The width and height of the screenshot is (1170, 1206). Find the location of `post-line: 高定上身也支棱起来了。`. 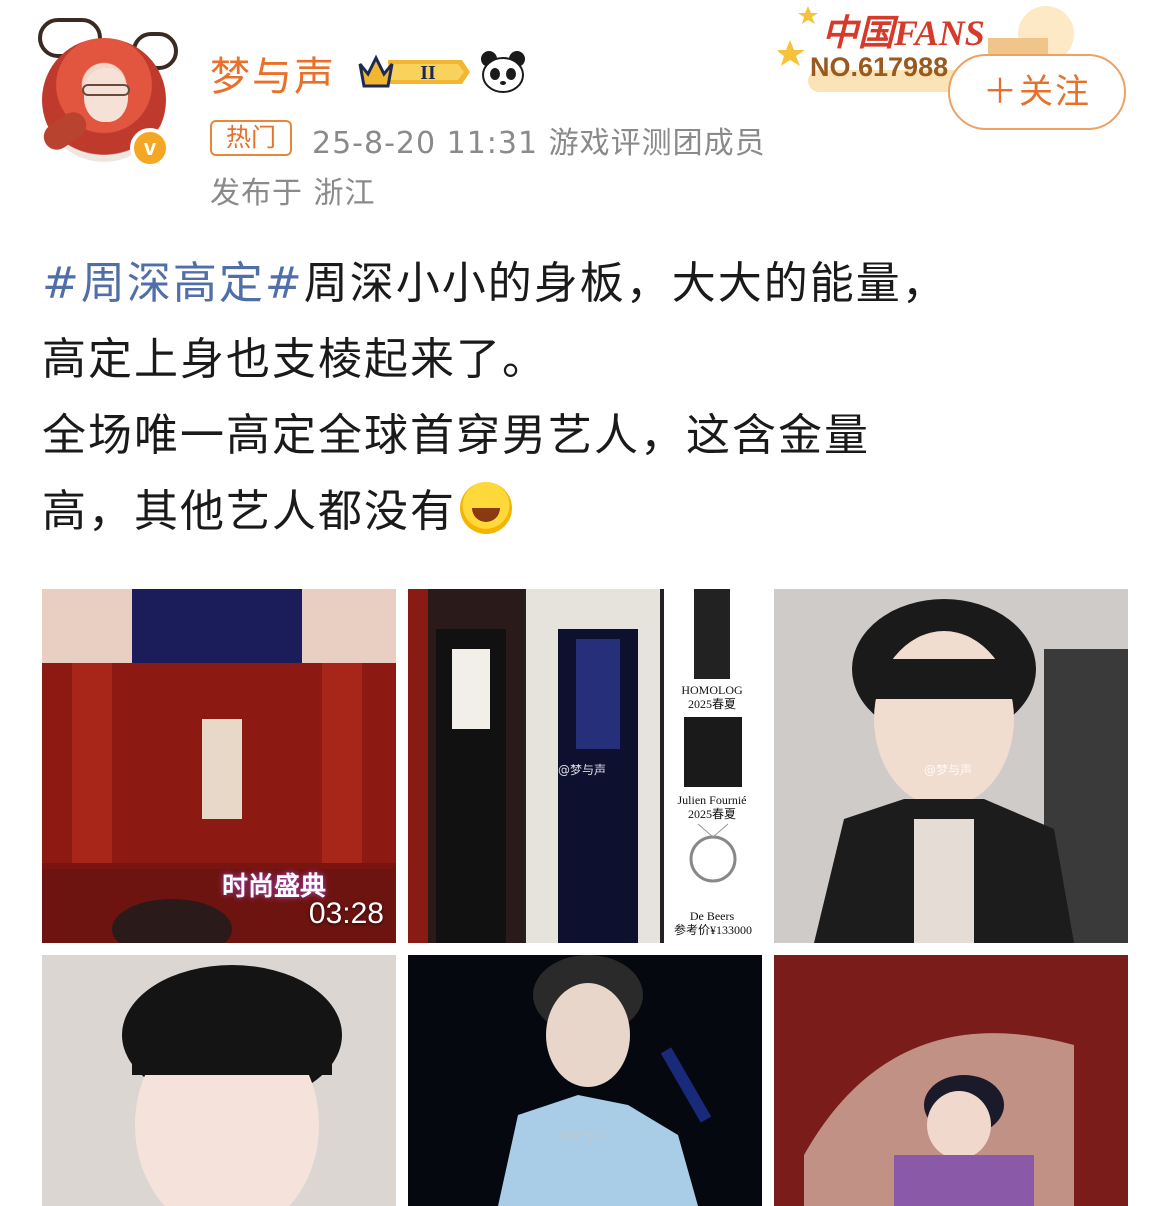

post-line: 高定上身也支棱起来了。 is located at coordinates (295, 359).